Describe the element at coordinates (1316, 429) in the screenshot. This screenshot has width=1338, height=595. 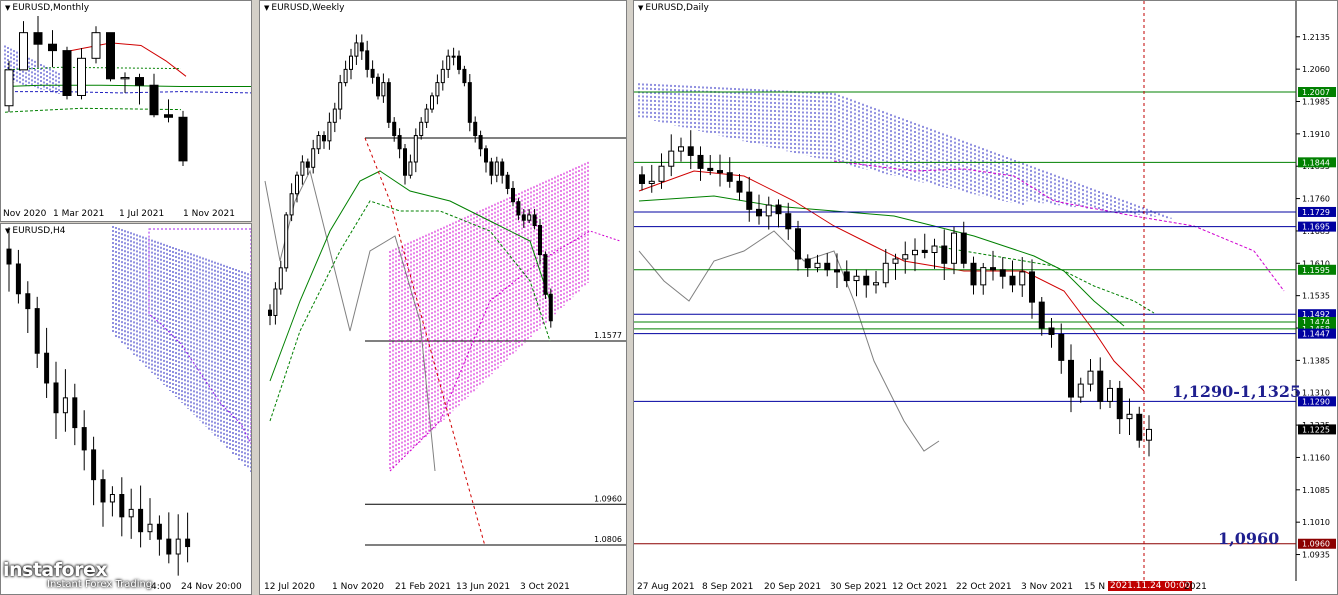
I see `daily-level-label: 1.1225` at that location.